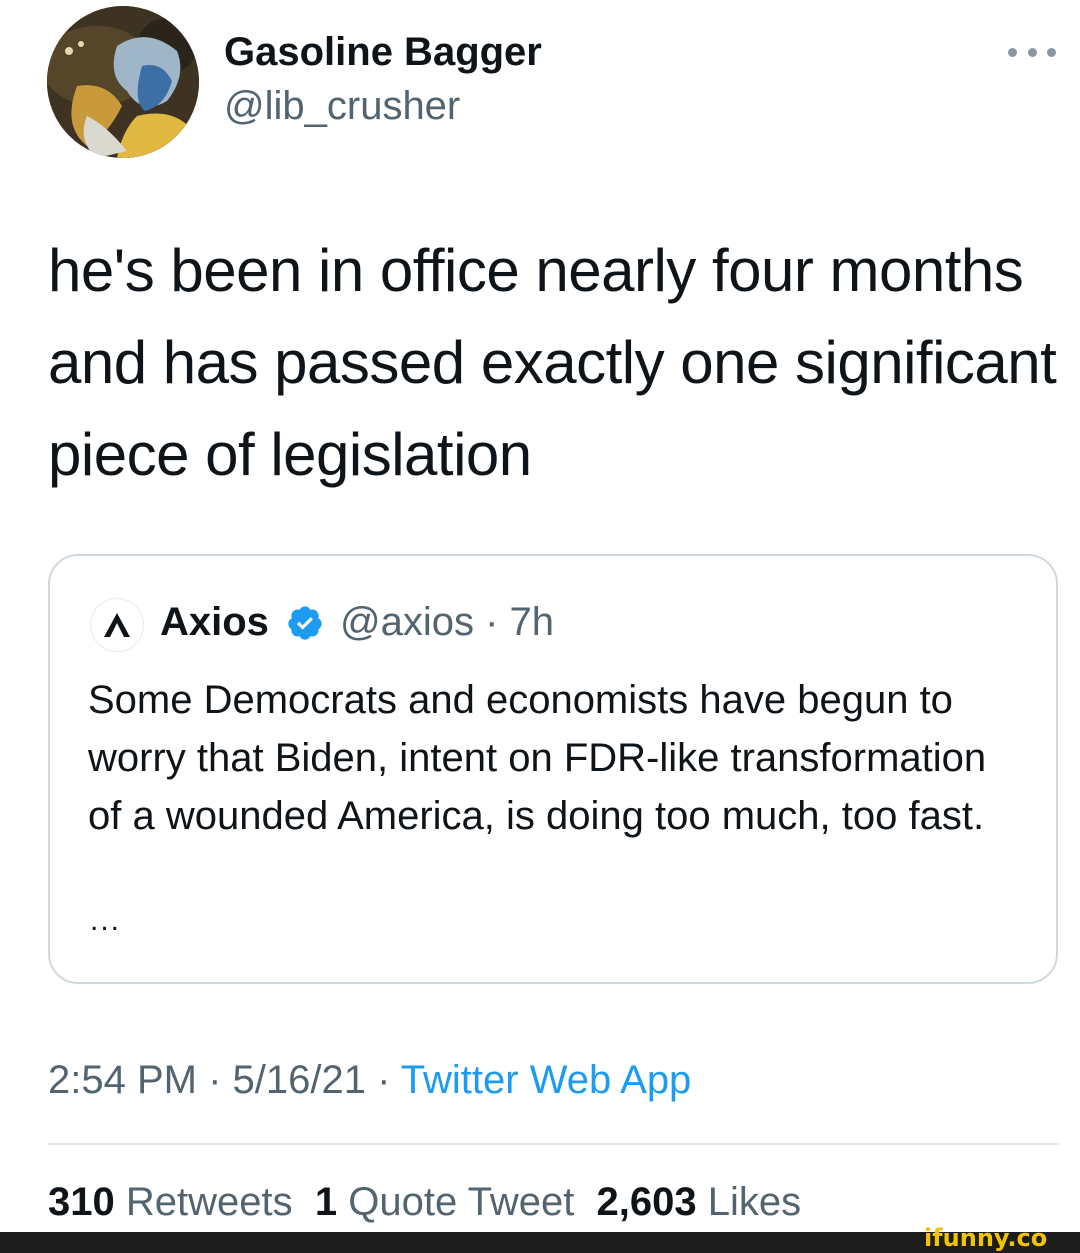  What do you see at coordinates (646, 1202) in the screenshot?
I see `likes-count: 2,603` at bounding box center [646, 1202].